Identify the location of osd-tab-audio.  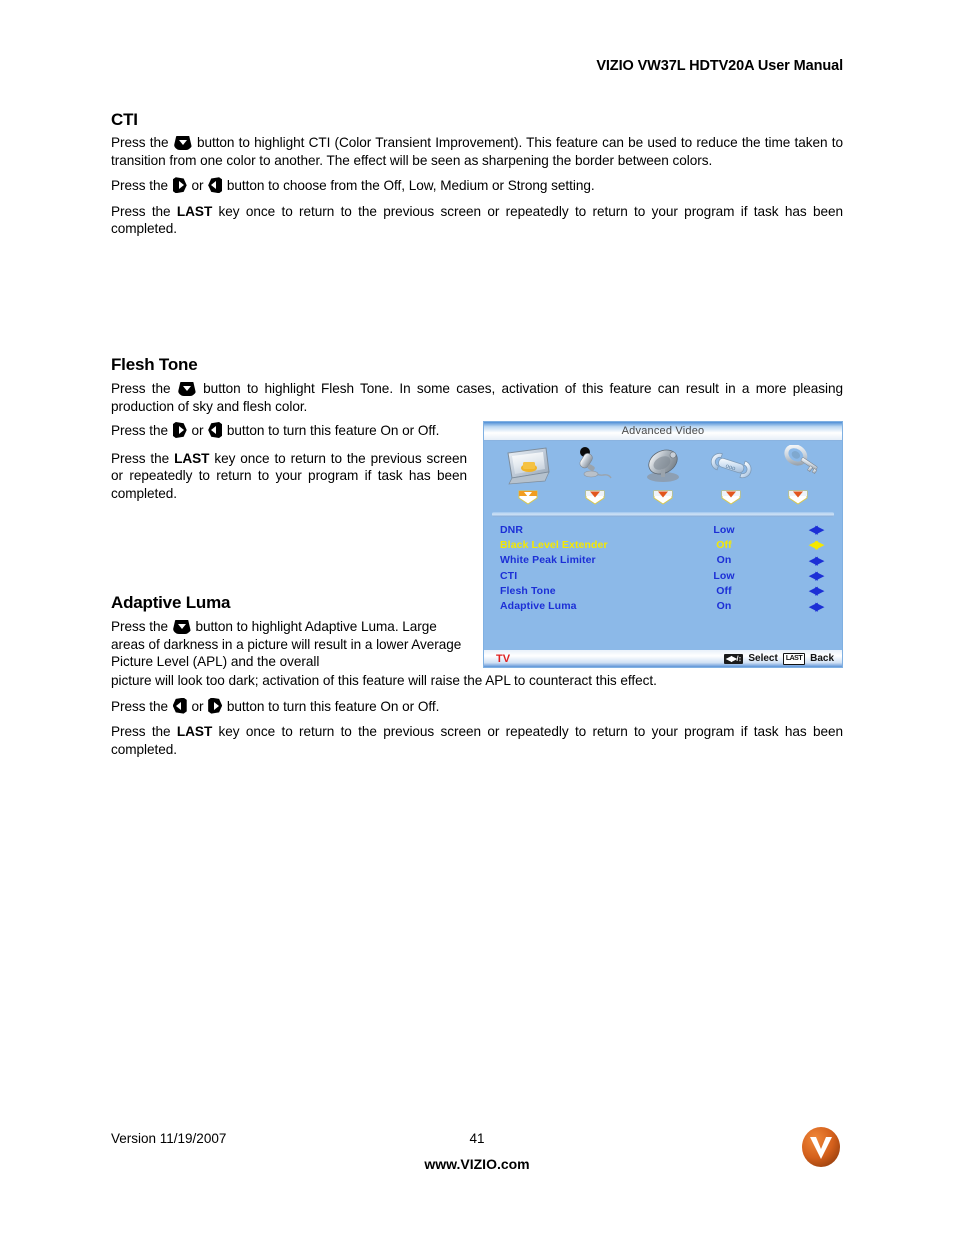
(595, 478).